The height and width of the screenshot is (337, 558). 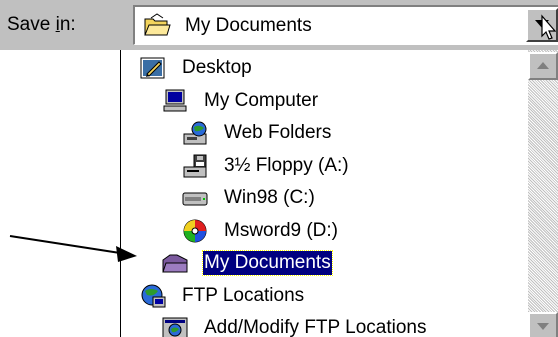 I want to click on dropdown-item-my-documents: My Documents, so click(x=341, y=263).